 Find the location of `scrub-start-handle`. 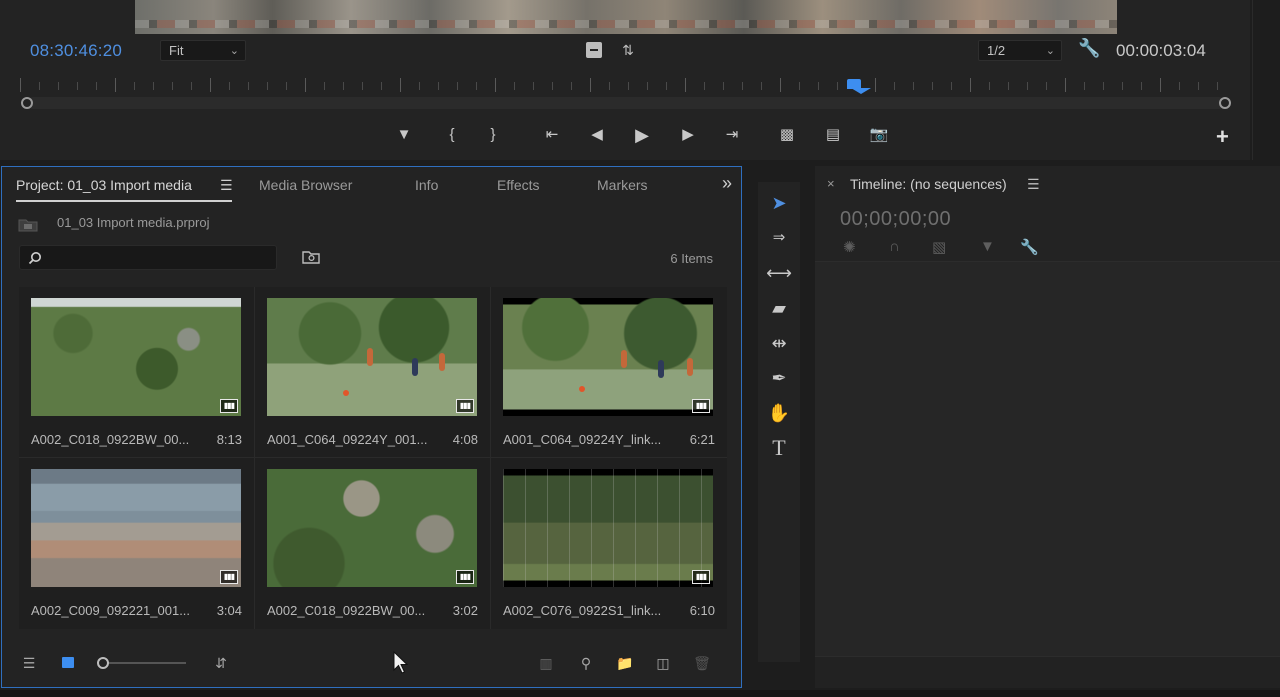

scrub-start-handle is located at coordinates (27, 103).